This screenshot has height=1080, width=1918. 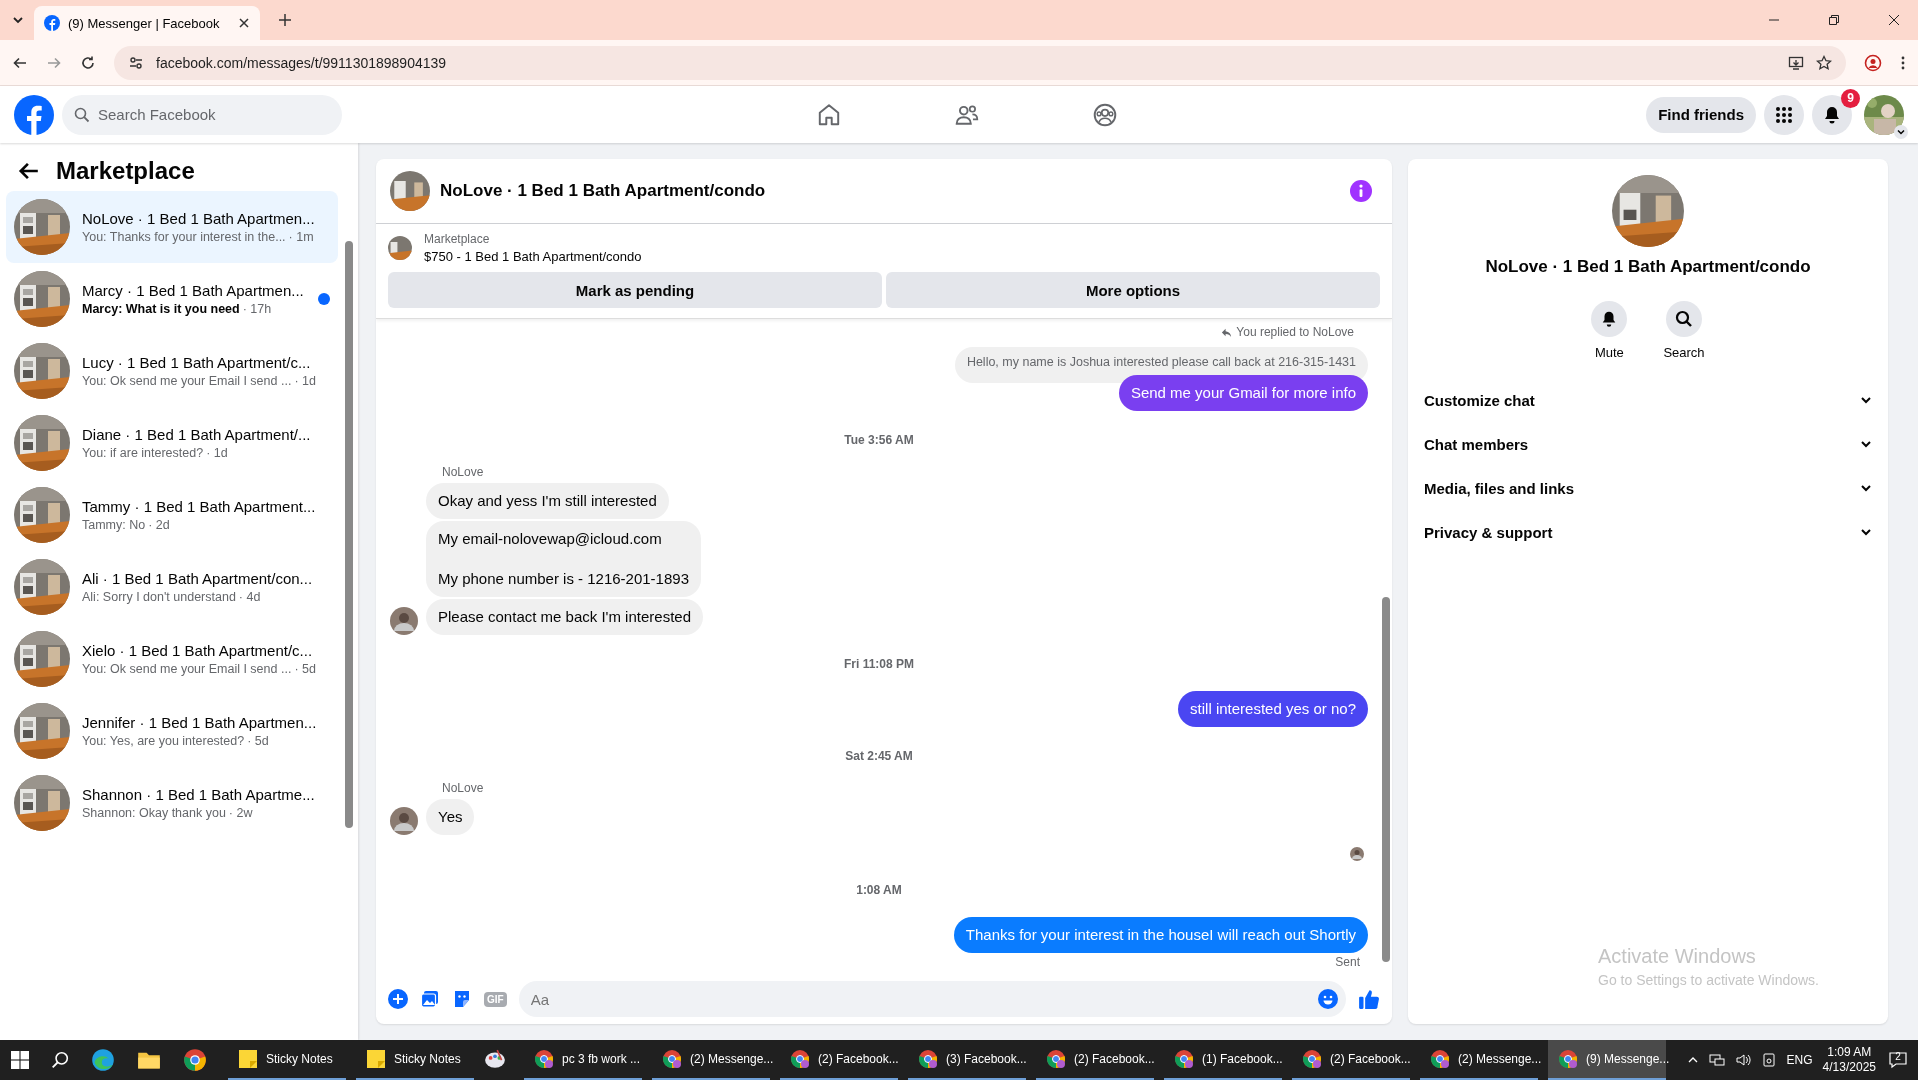 What do you see at coordinates (1347, 962) in the screenshot?
I see `delivery-status: Sent` at bounding box center [1347, 962].